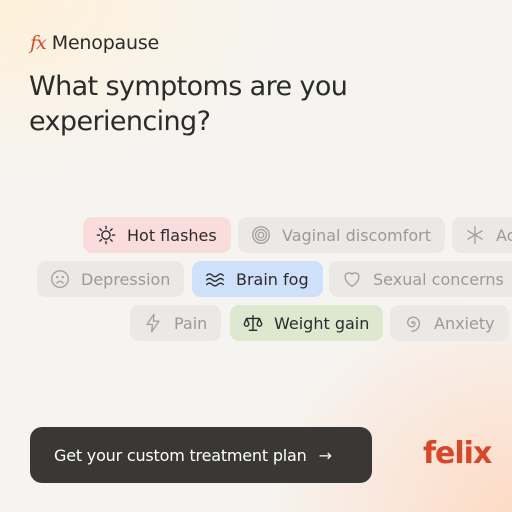 The image size is (512, 512). Describe the element at coordinates (191, 323) in the screenshot. I see `chip-label: Pain` at that location.